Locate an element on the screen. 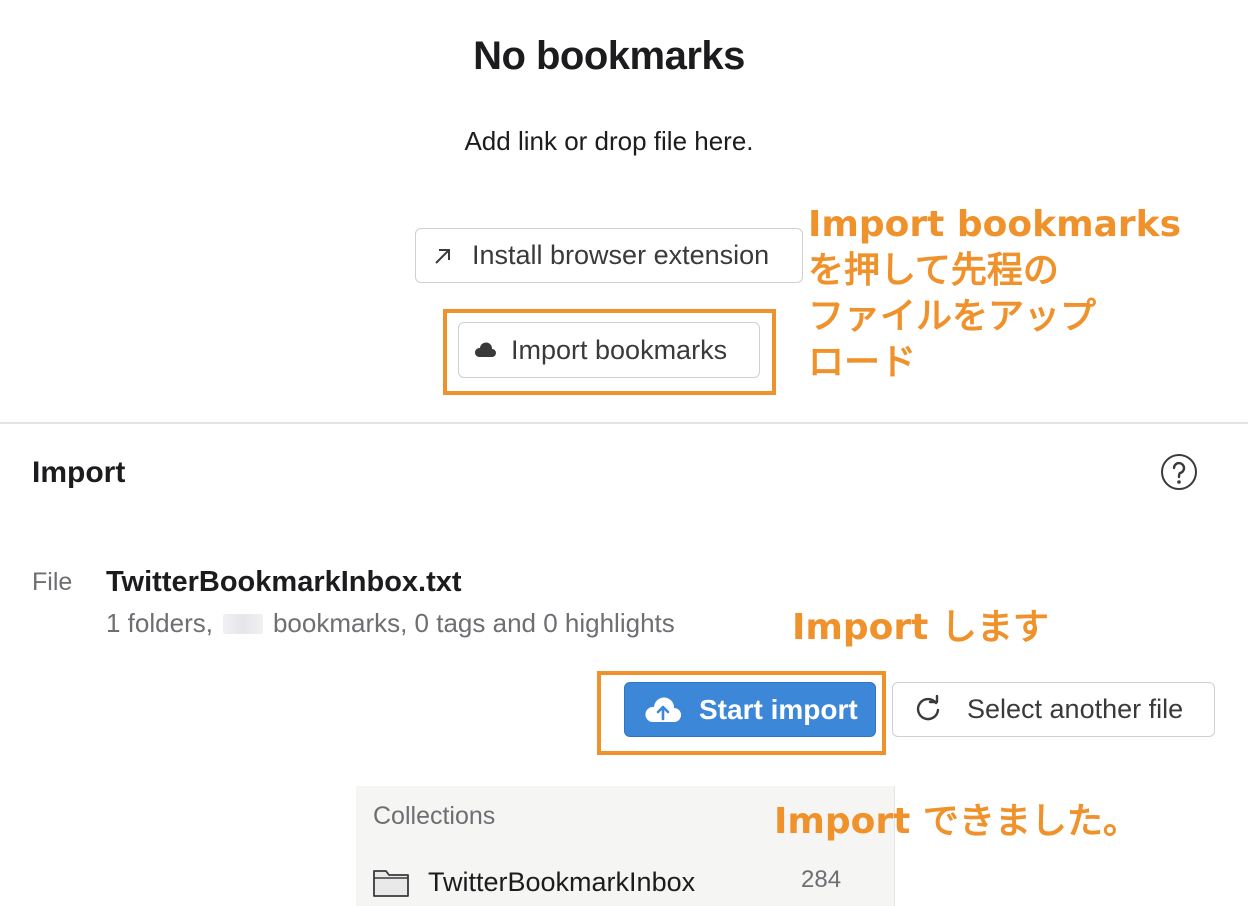  annotation-start-import: Import します is located at coordinates (920, 627).